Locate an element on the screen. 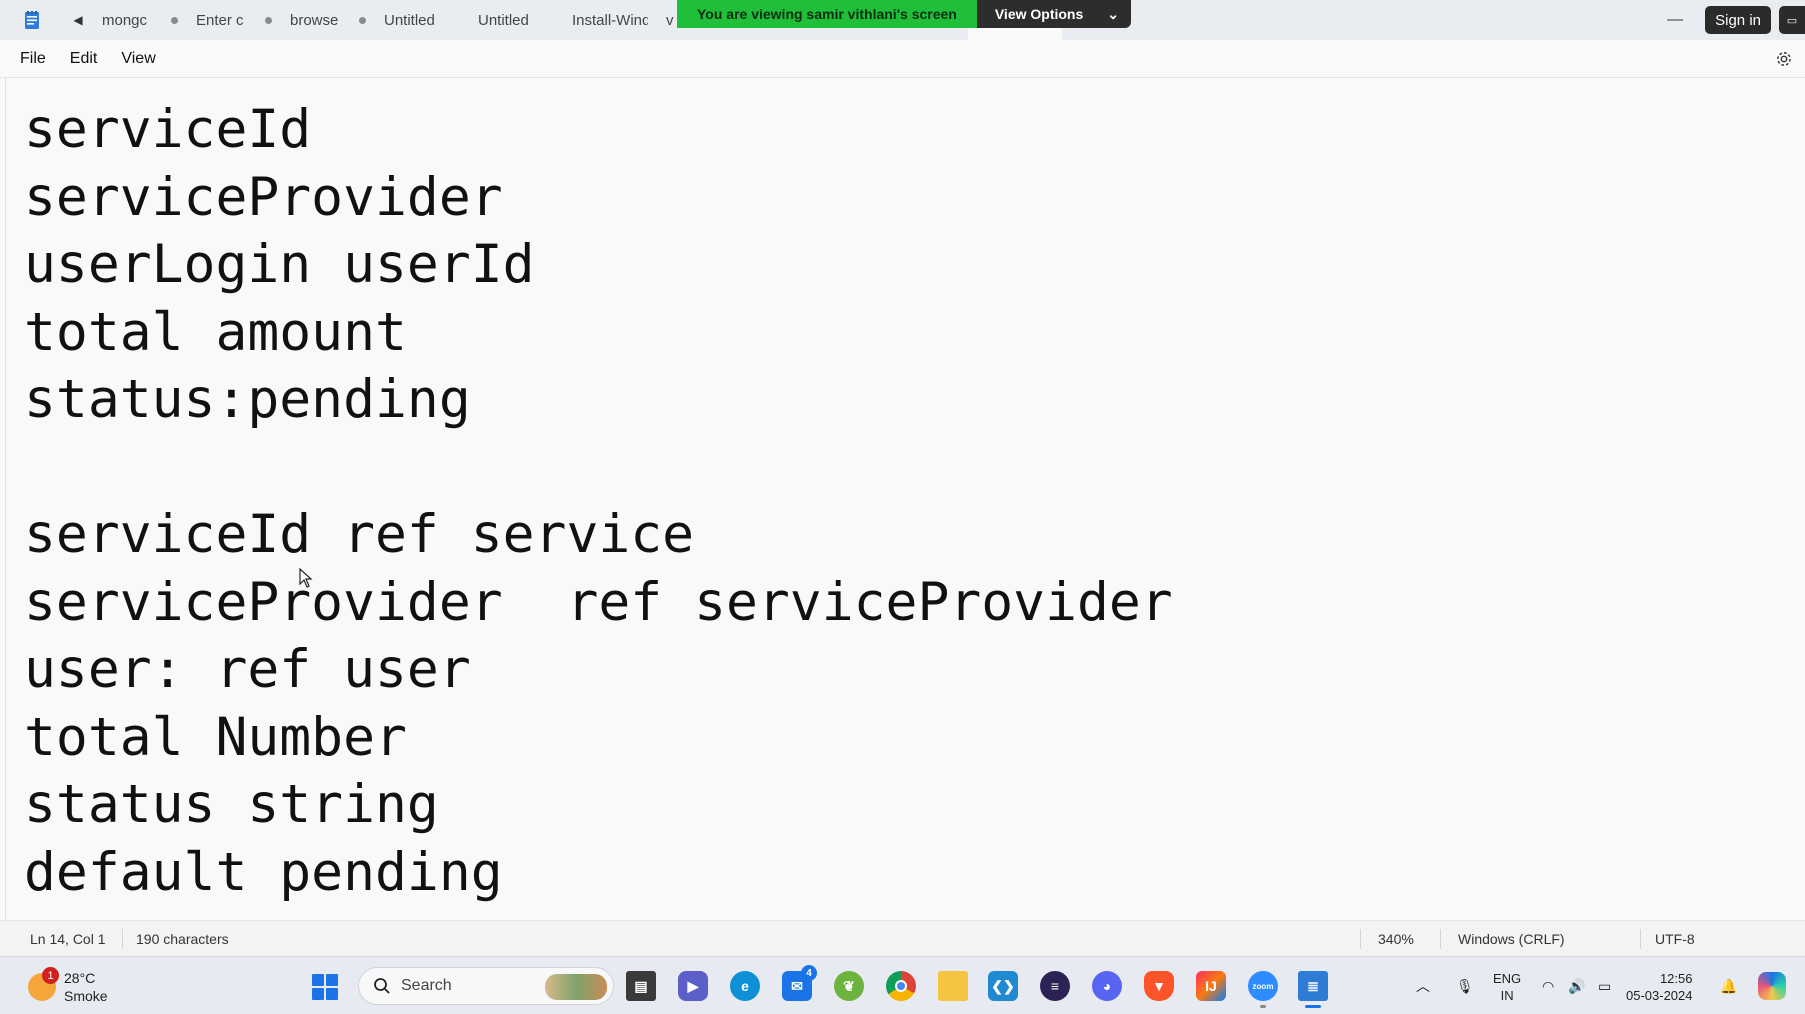  volume-icon: 🔊 is located at coordinates (1576, 985).